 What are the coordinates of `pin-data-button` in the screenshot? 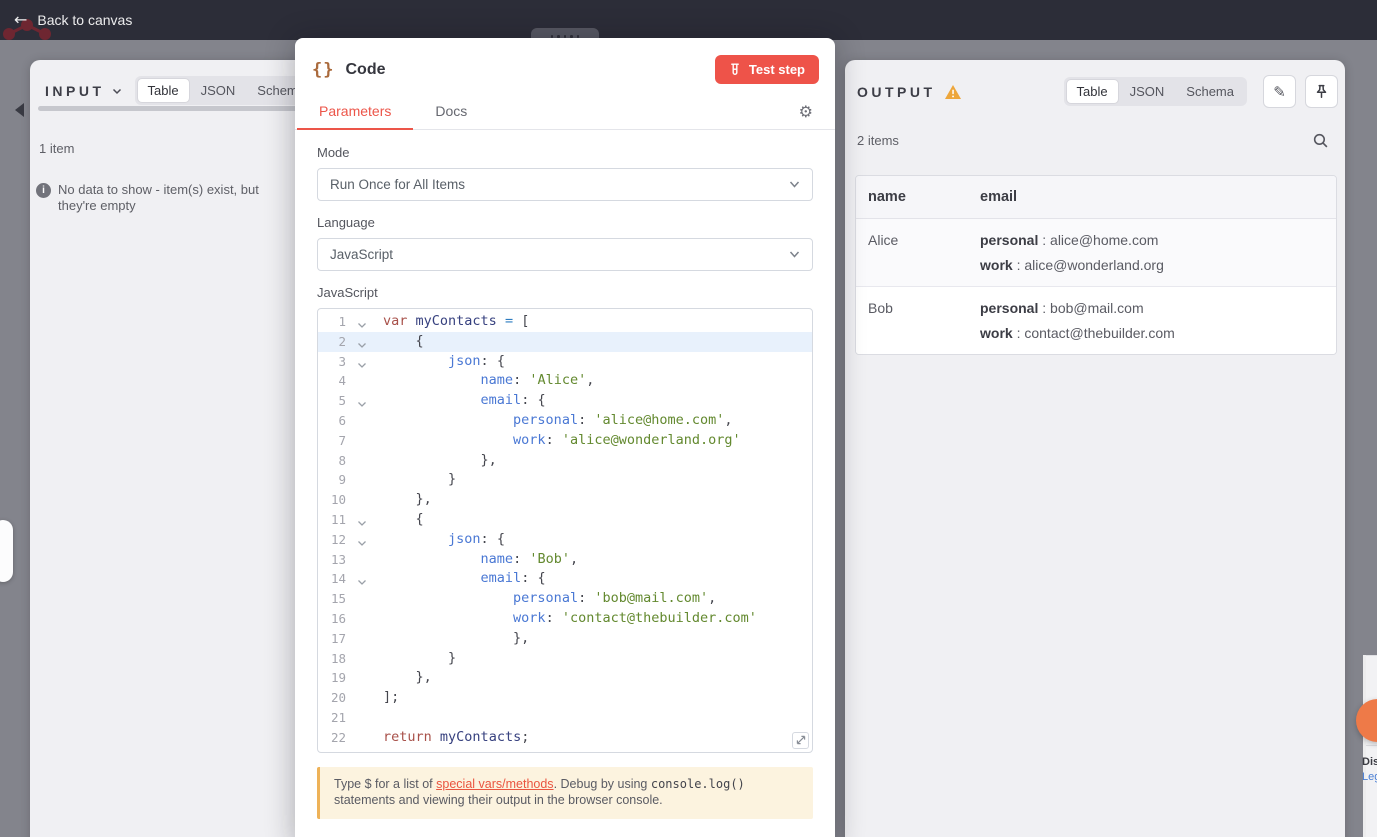 It's located at (1321, 91).